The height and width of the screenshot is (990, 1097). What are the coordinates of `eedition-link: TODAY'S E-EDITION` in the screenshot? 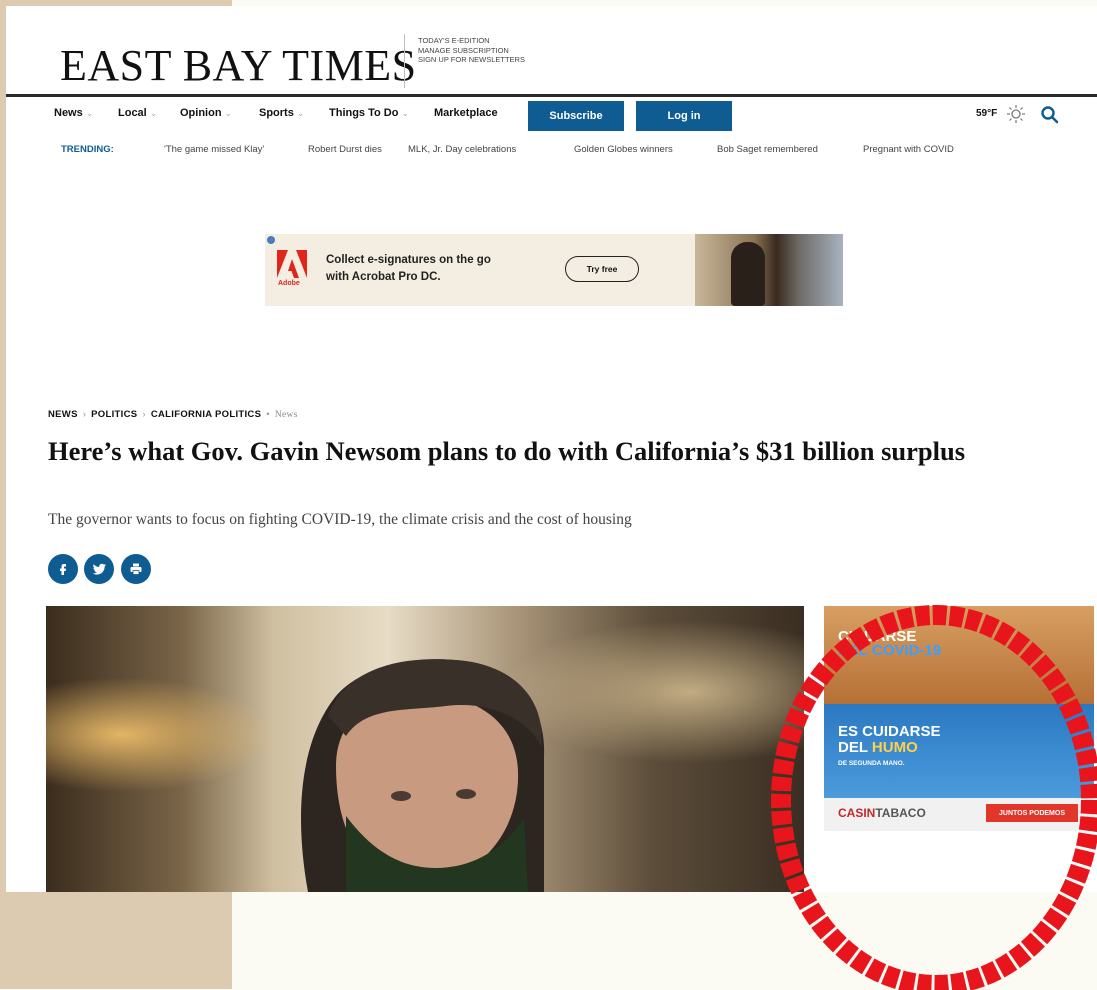 It's located at (471, 41).